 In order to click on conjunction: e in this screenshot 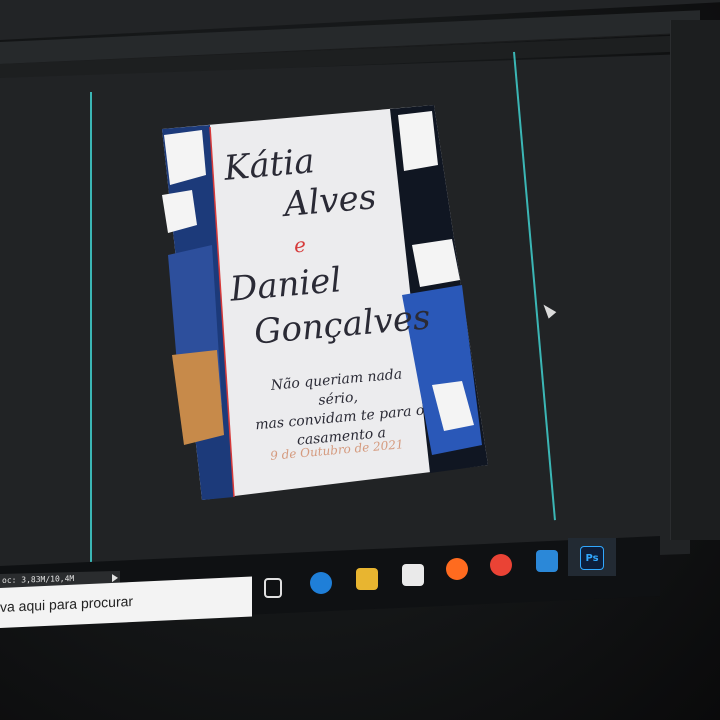, I will do `click(299, 245)`.